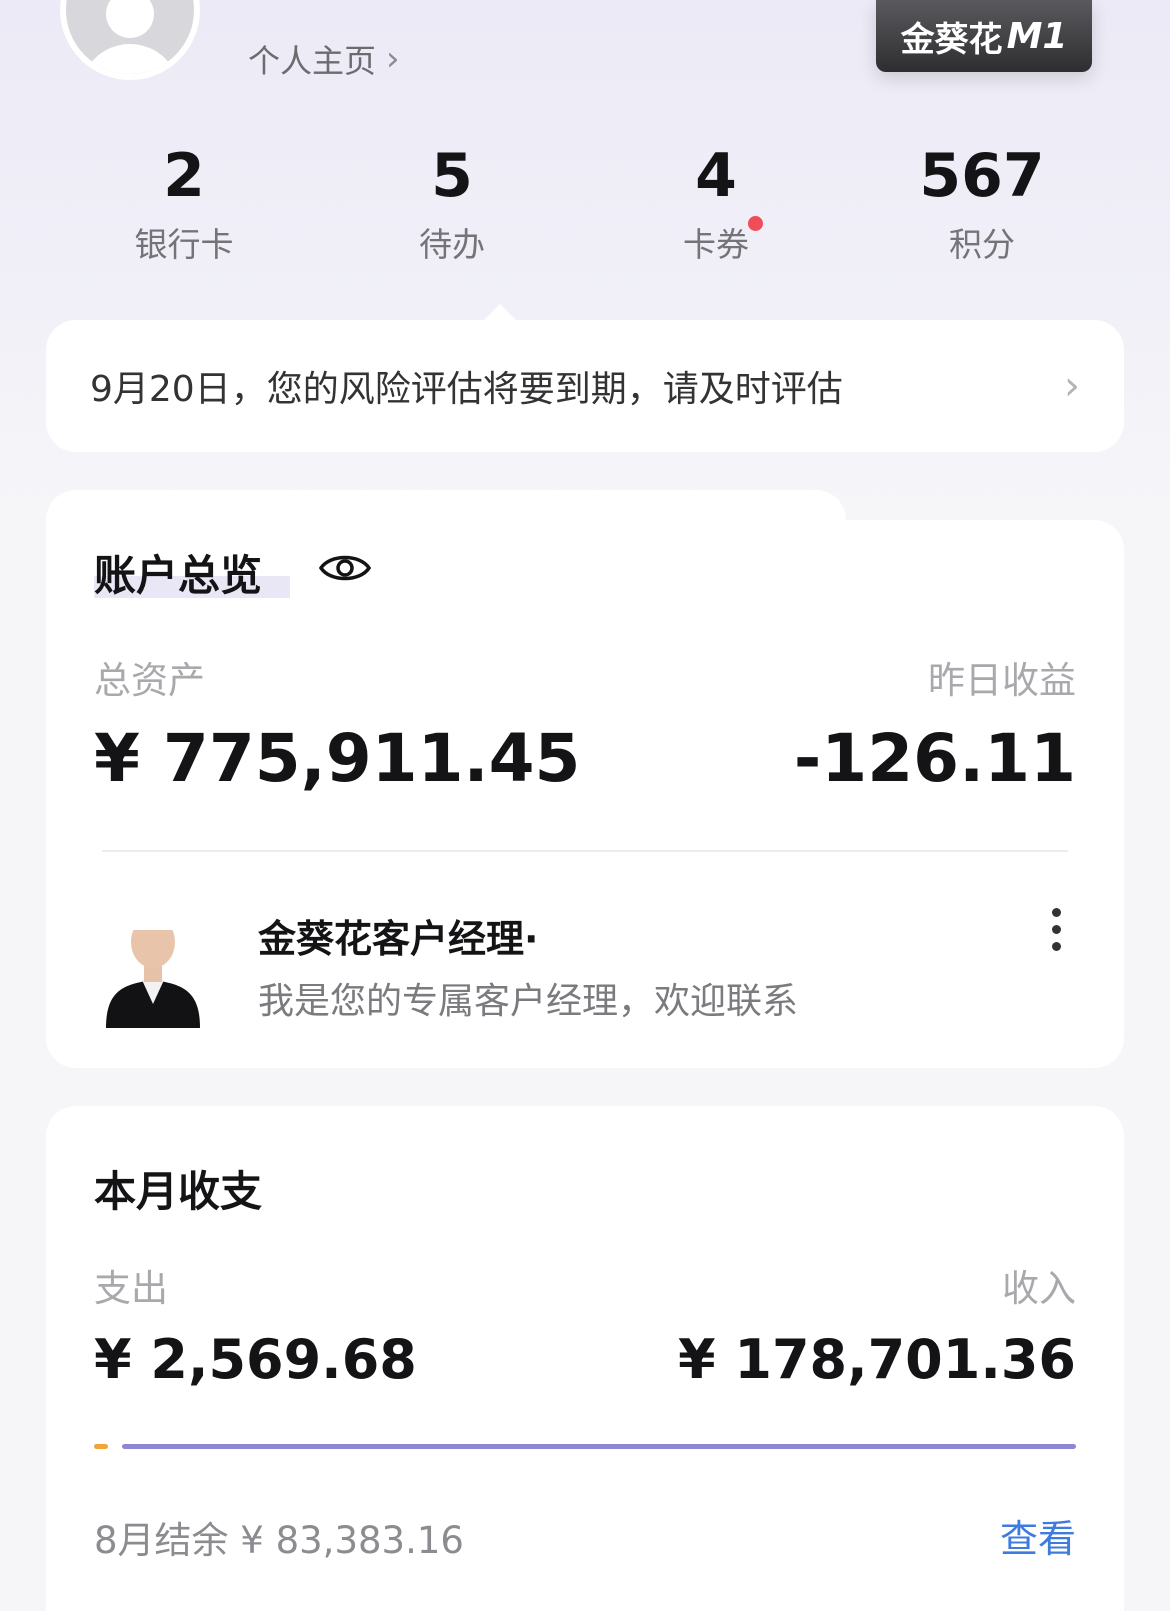 The image size is (1170, 1611). Describe the element at coordinates (312, 61) in the screenshot. I see `homepage-label: 个人主页` at that location.